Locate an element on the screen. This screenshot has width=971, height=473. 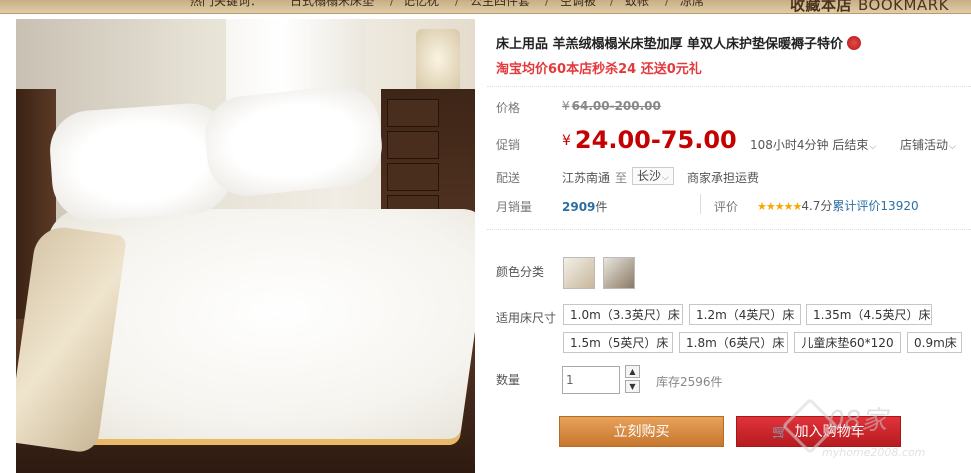
ship-from: 江苏南通 is located at coordinates (586, 178).